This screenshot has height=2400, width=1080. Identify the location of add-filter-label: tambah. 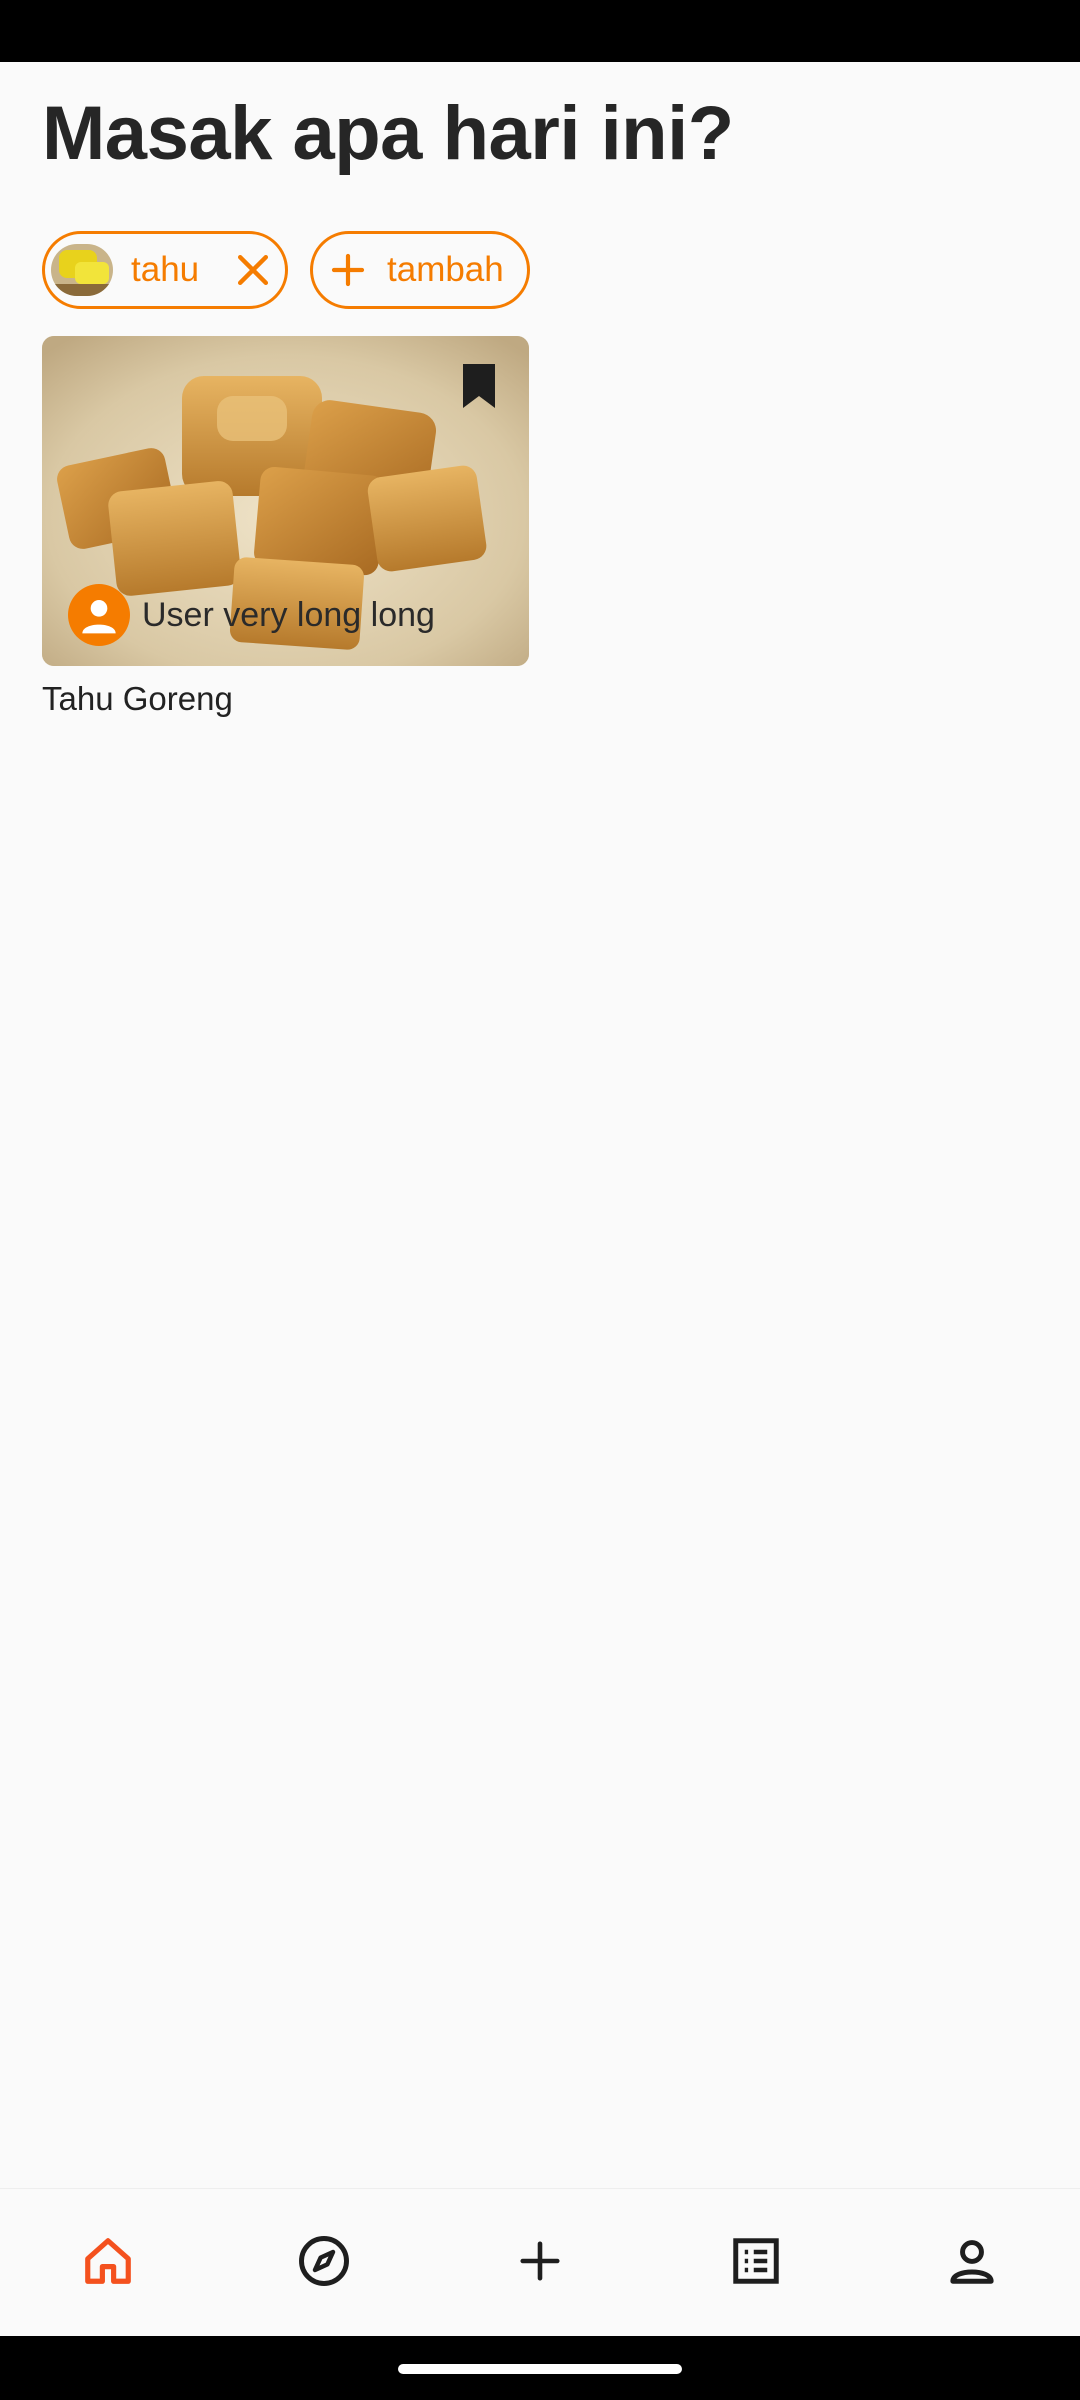
(445, 269).